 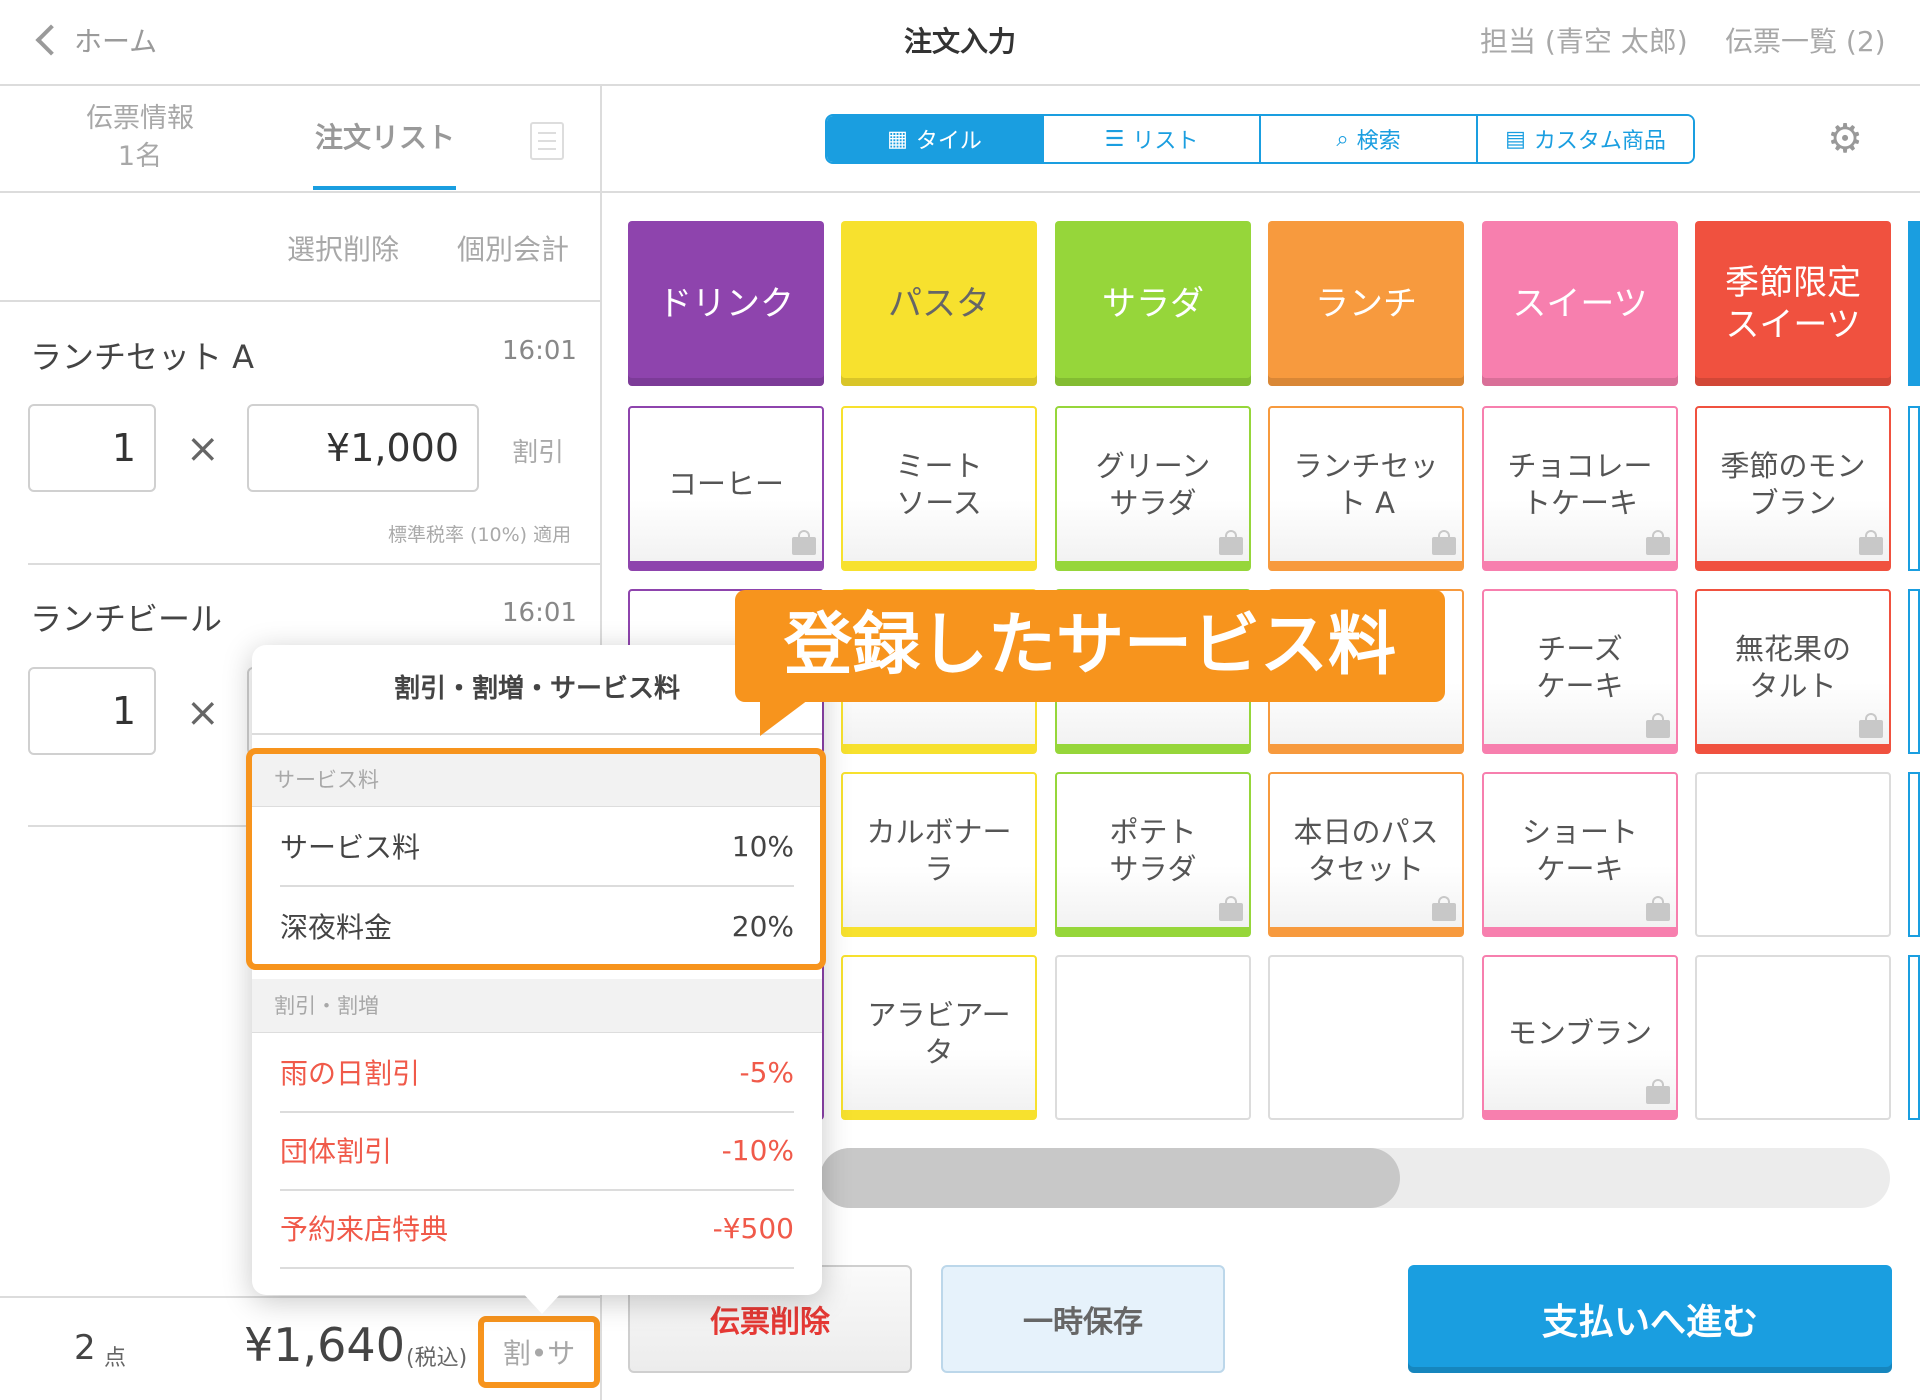 I want to click on list-icon: ☰, so click(x=1114, y=139).